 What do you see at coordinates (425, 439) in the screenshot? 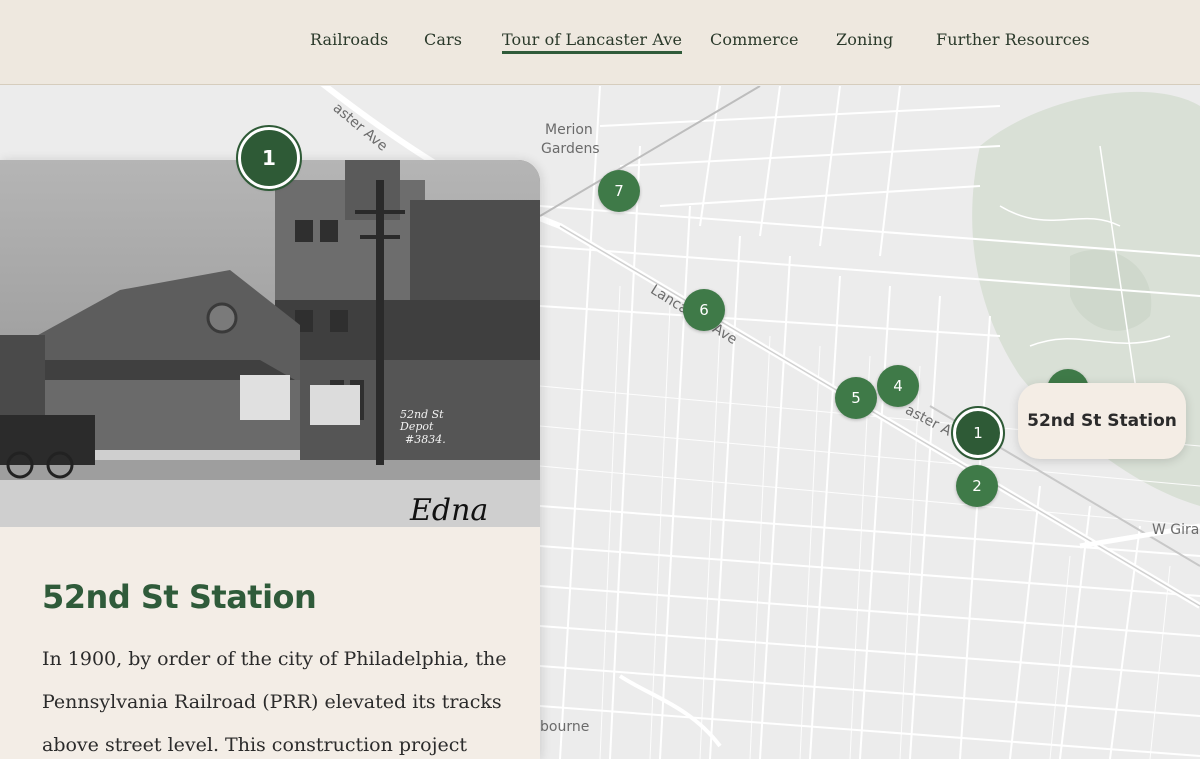
I see `photo-caption-line3: #3834.` at bounding box center [425, 439].